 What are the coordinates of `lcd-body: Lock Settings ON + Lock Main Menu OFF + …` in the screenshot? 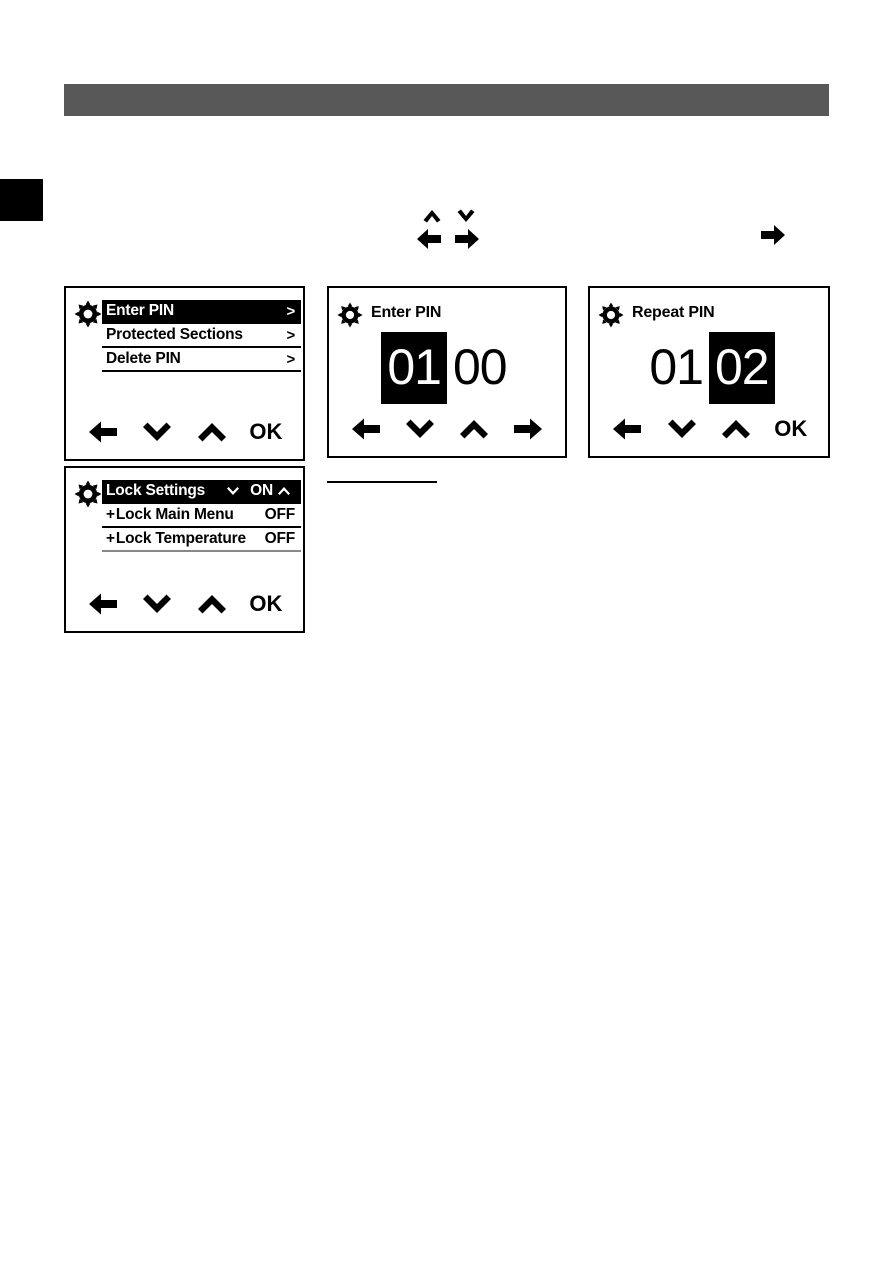 It's located at (184, 523).